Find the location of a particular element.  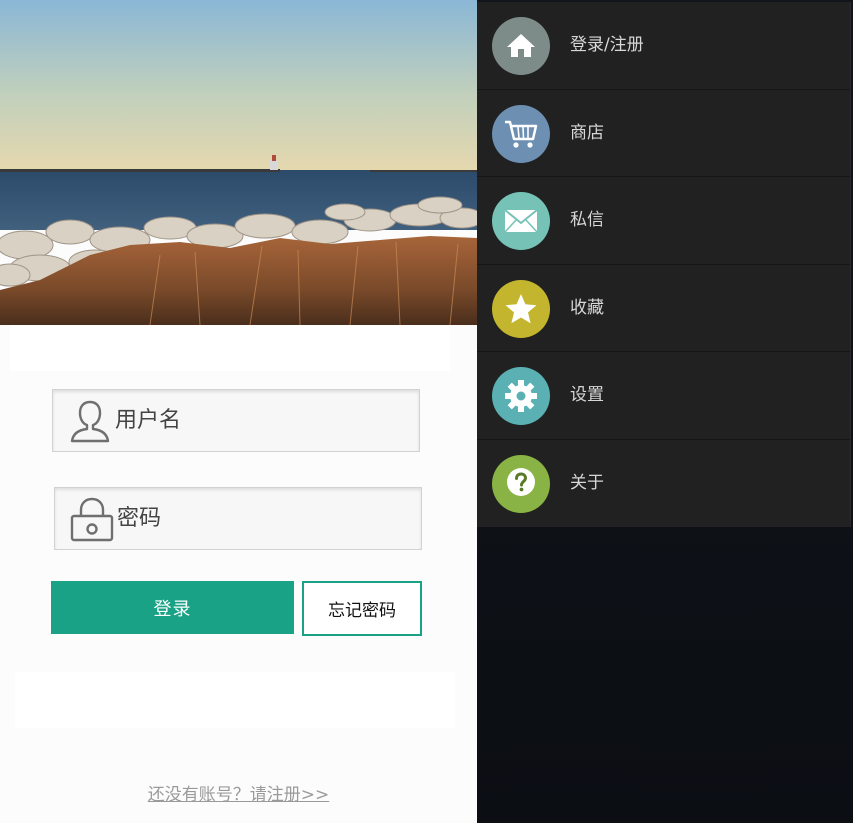

menu-item-label: 私信 is located at coordinates (587, 220).